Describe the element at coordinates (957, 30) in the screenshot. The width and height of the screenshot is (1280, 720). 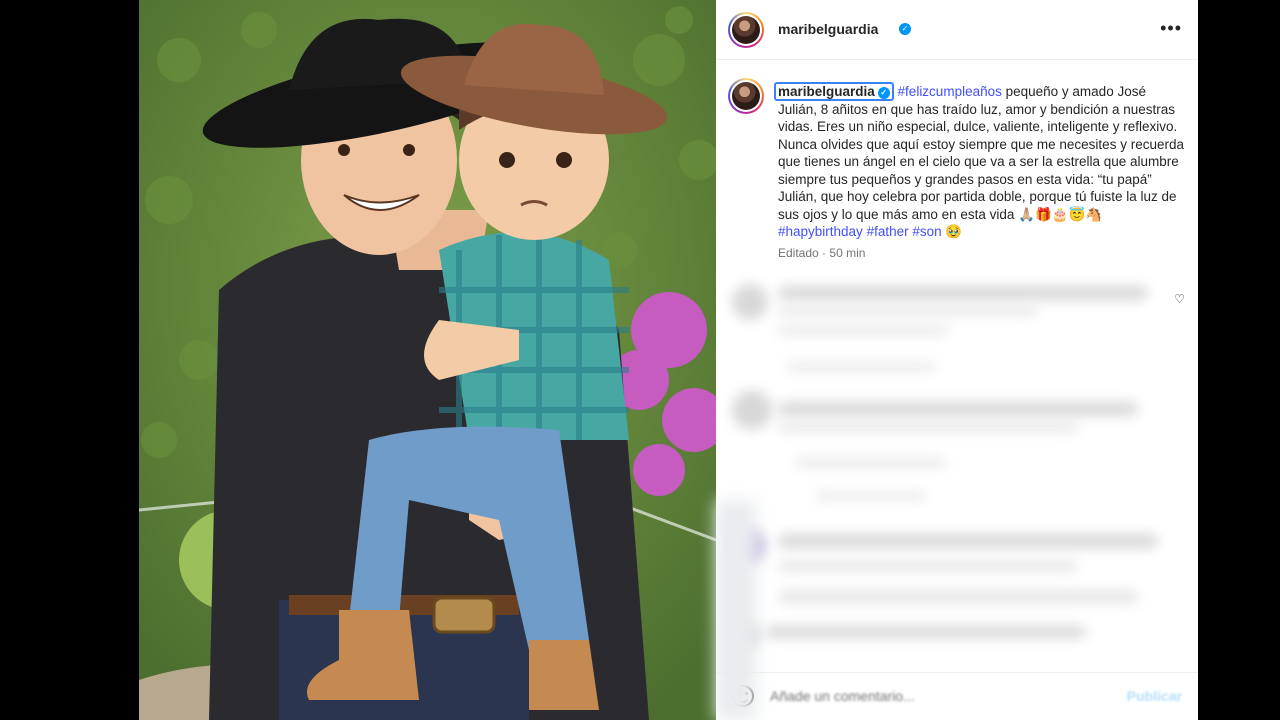
I see `post-header: maribelguardia ✓ •••` at that location.